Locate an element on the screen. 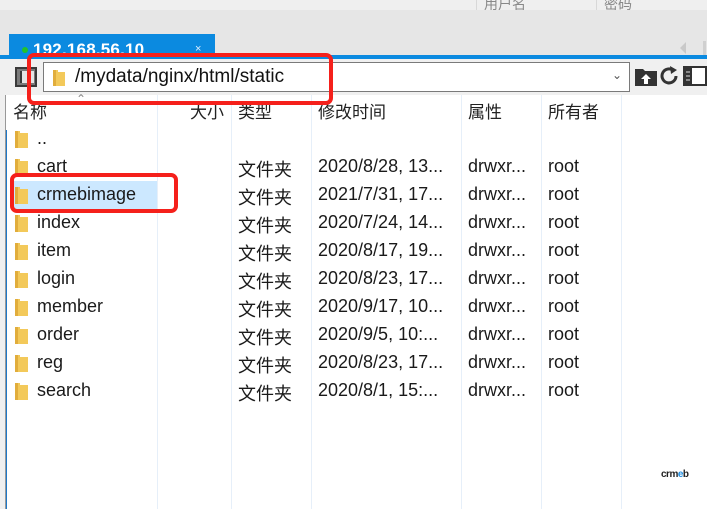  file-name: item is located at coordinates (54, 250).